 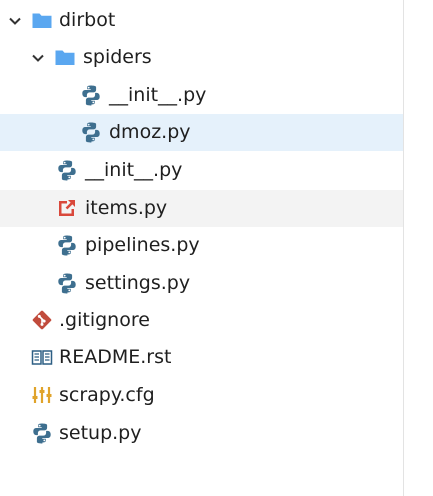 I want to click on git-icon, so click(x=42, y=320).